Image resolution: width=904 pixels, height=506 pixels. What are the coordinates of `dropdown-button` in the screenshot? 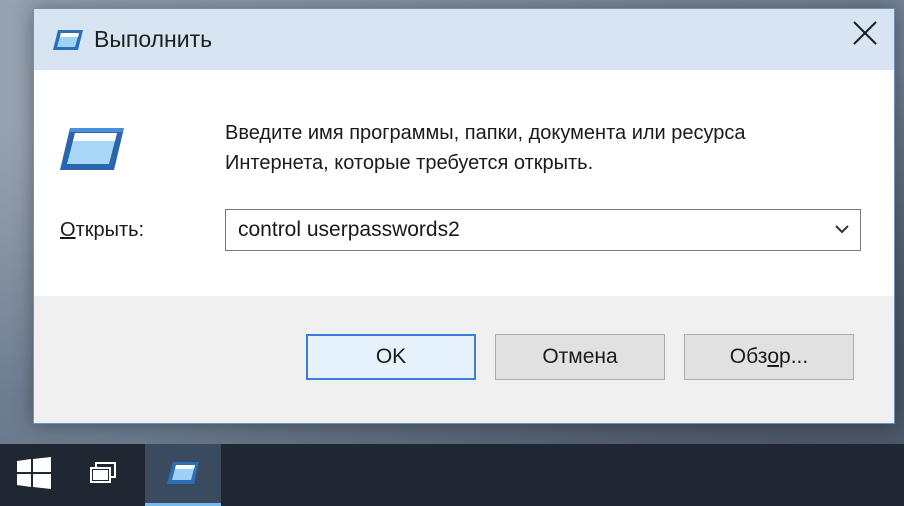 It's located at (842, 230).